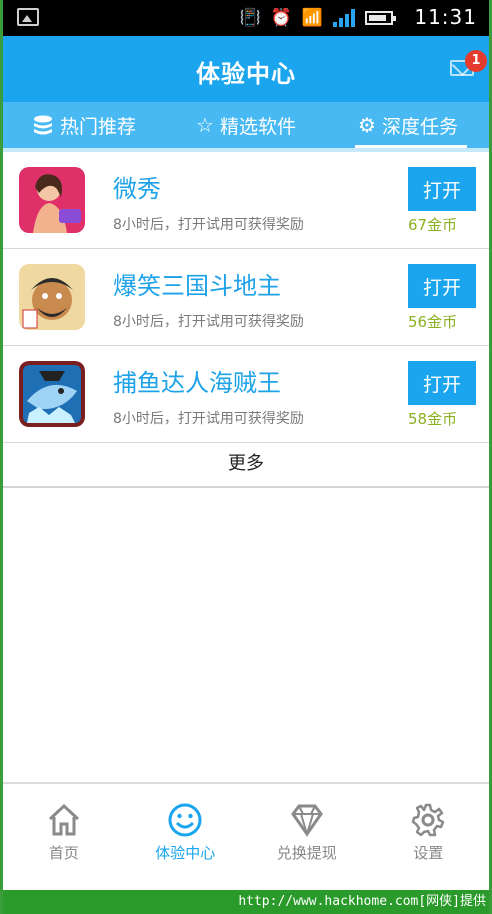 The width and height of the screenshot is (492, 914). What do you see at coordinates (52, 297) in the screenshot?
I see `app-icon-doudizhu` at bounding box center [52, 297].